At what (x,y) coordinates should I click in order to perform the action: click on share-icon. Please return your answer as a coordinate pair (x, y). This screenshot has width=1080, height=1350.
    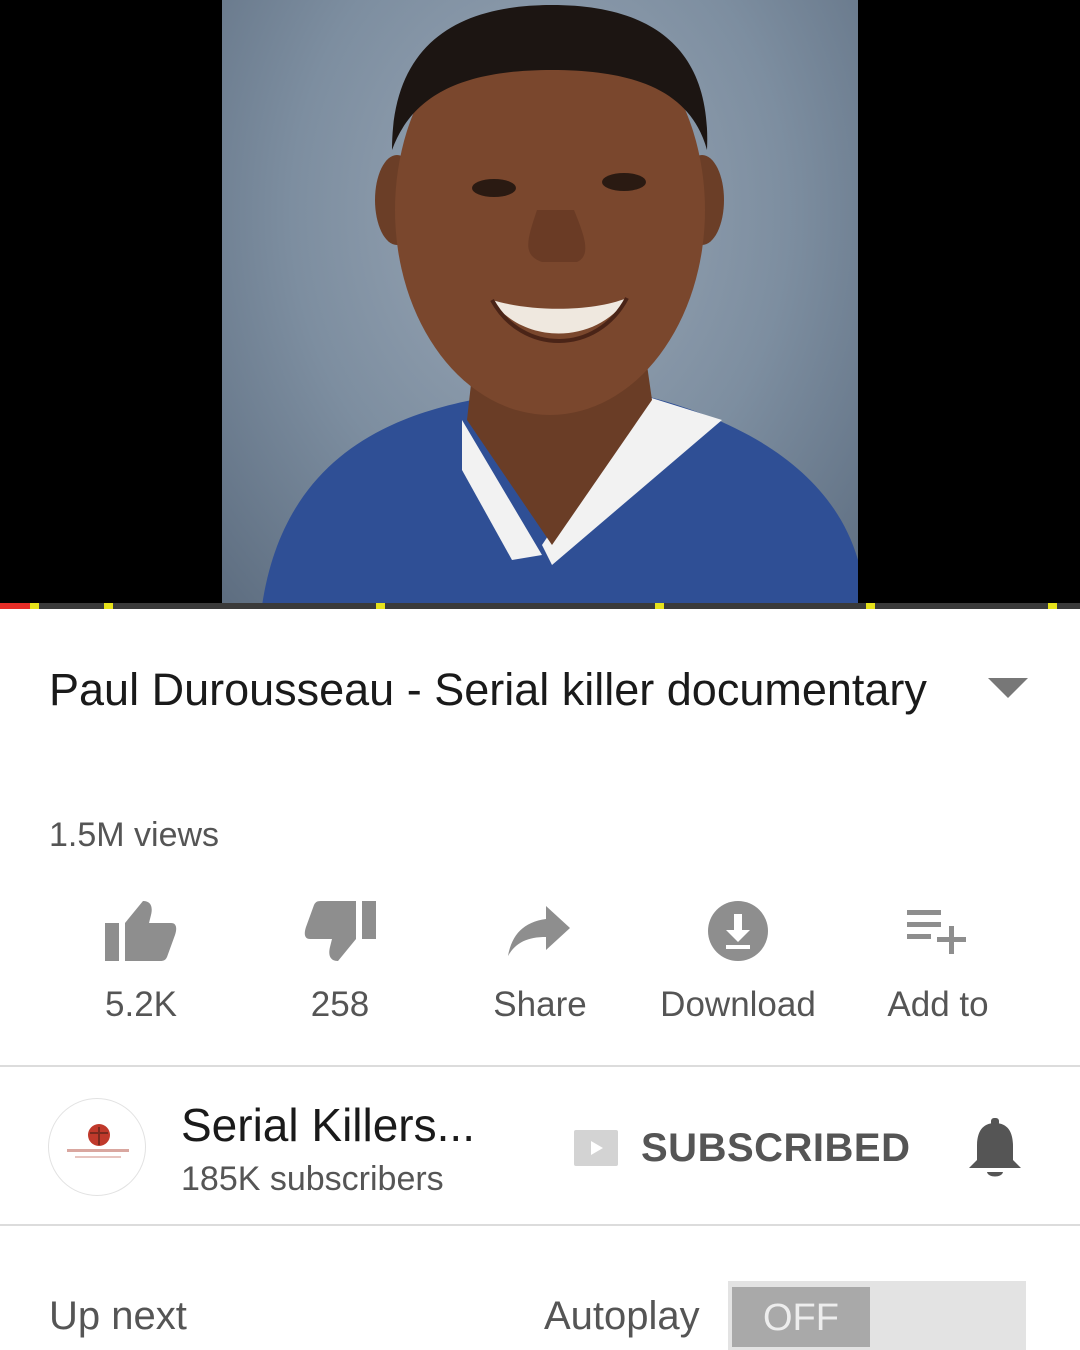
    Looking at the image, I should click on (539, 931).